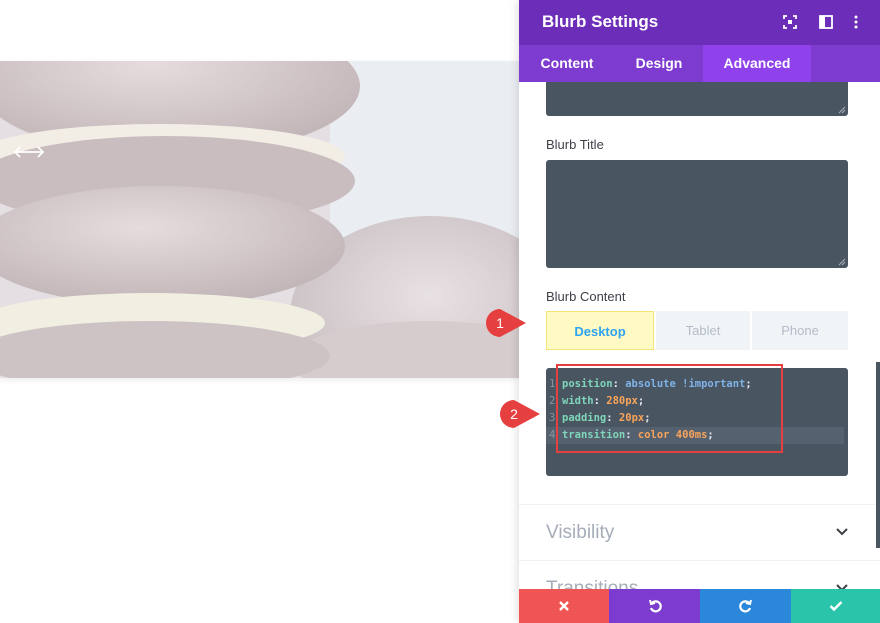 The image size is (880, 623). I want to click on redo-button, so click(745, 606).